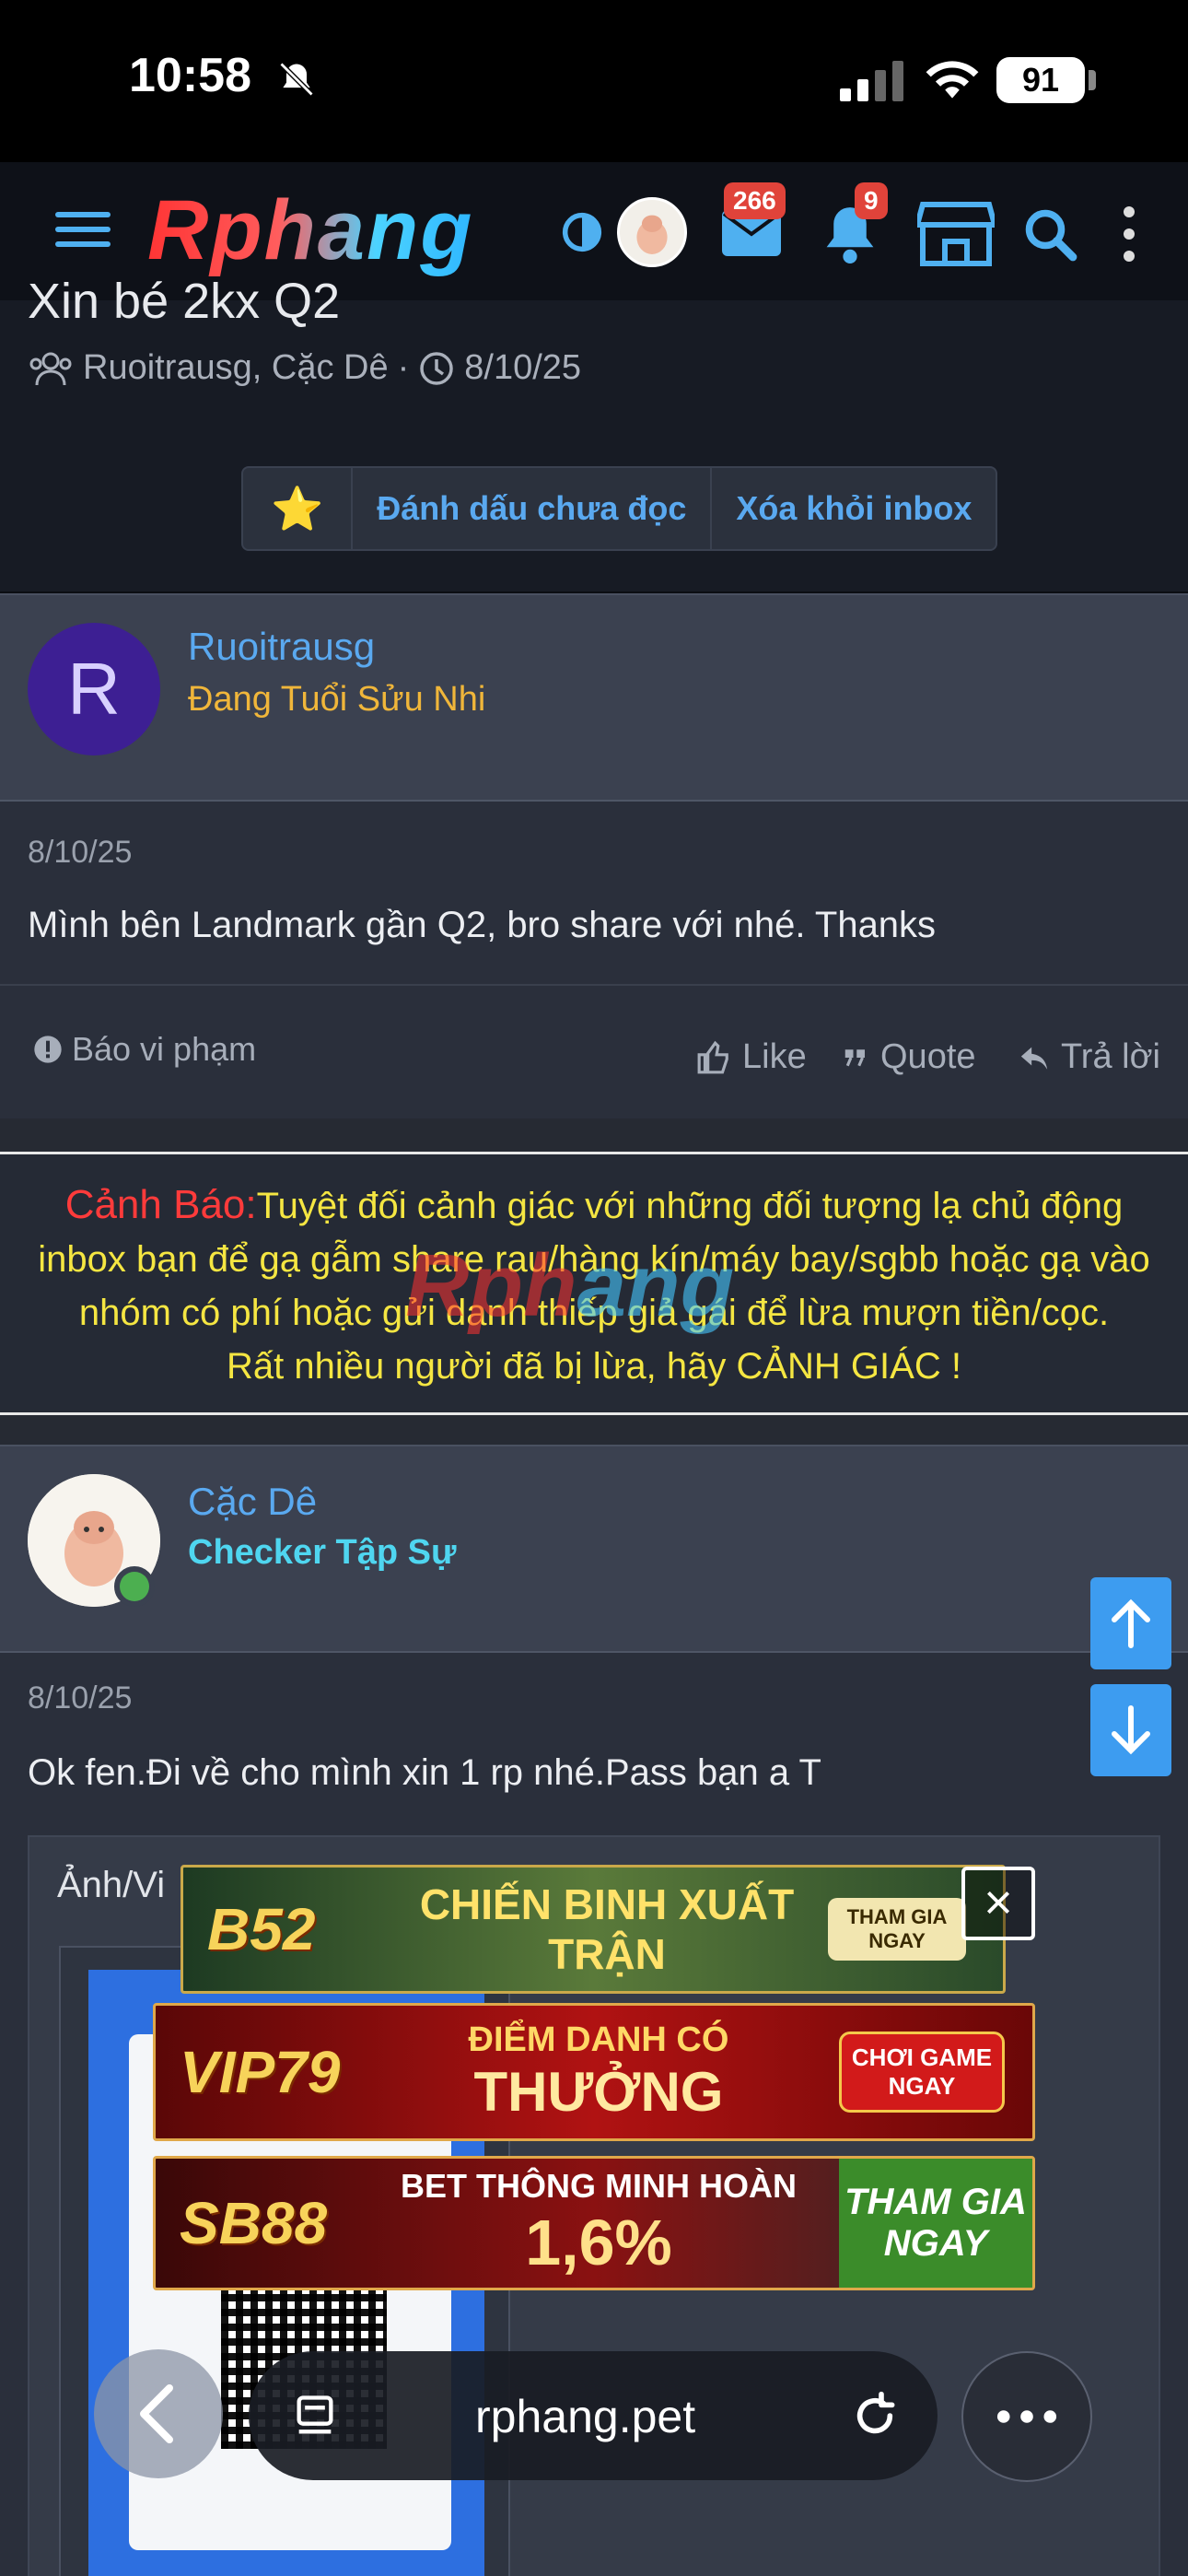  I want to click on user-title: Đang Tuổi Sửu Nhi, so click(337, 699).